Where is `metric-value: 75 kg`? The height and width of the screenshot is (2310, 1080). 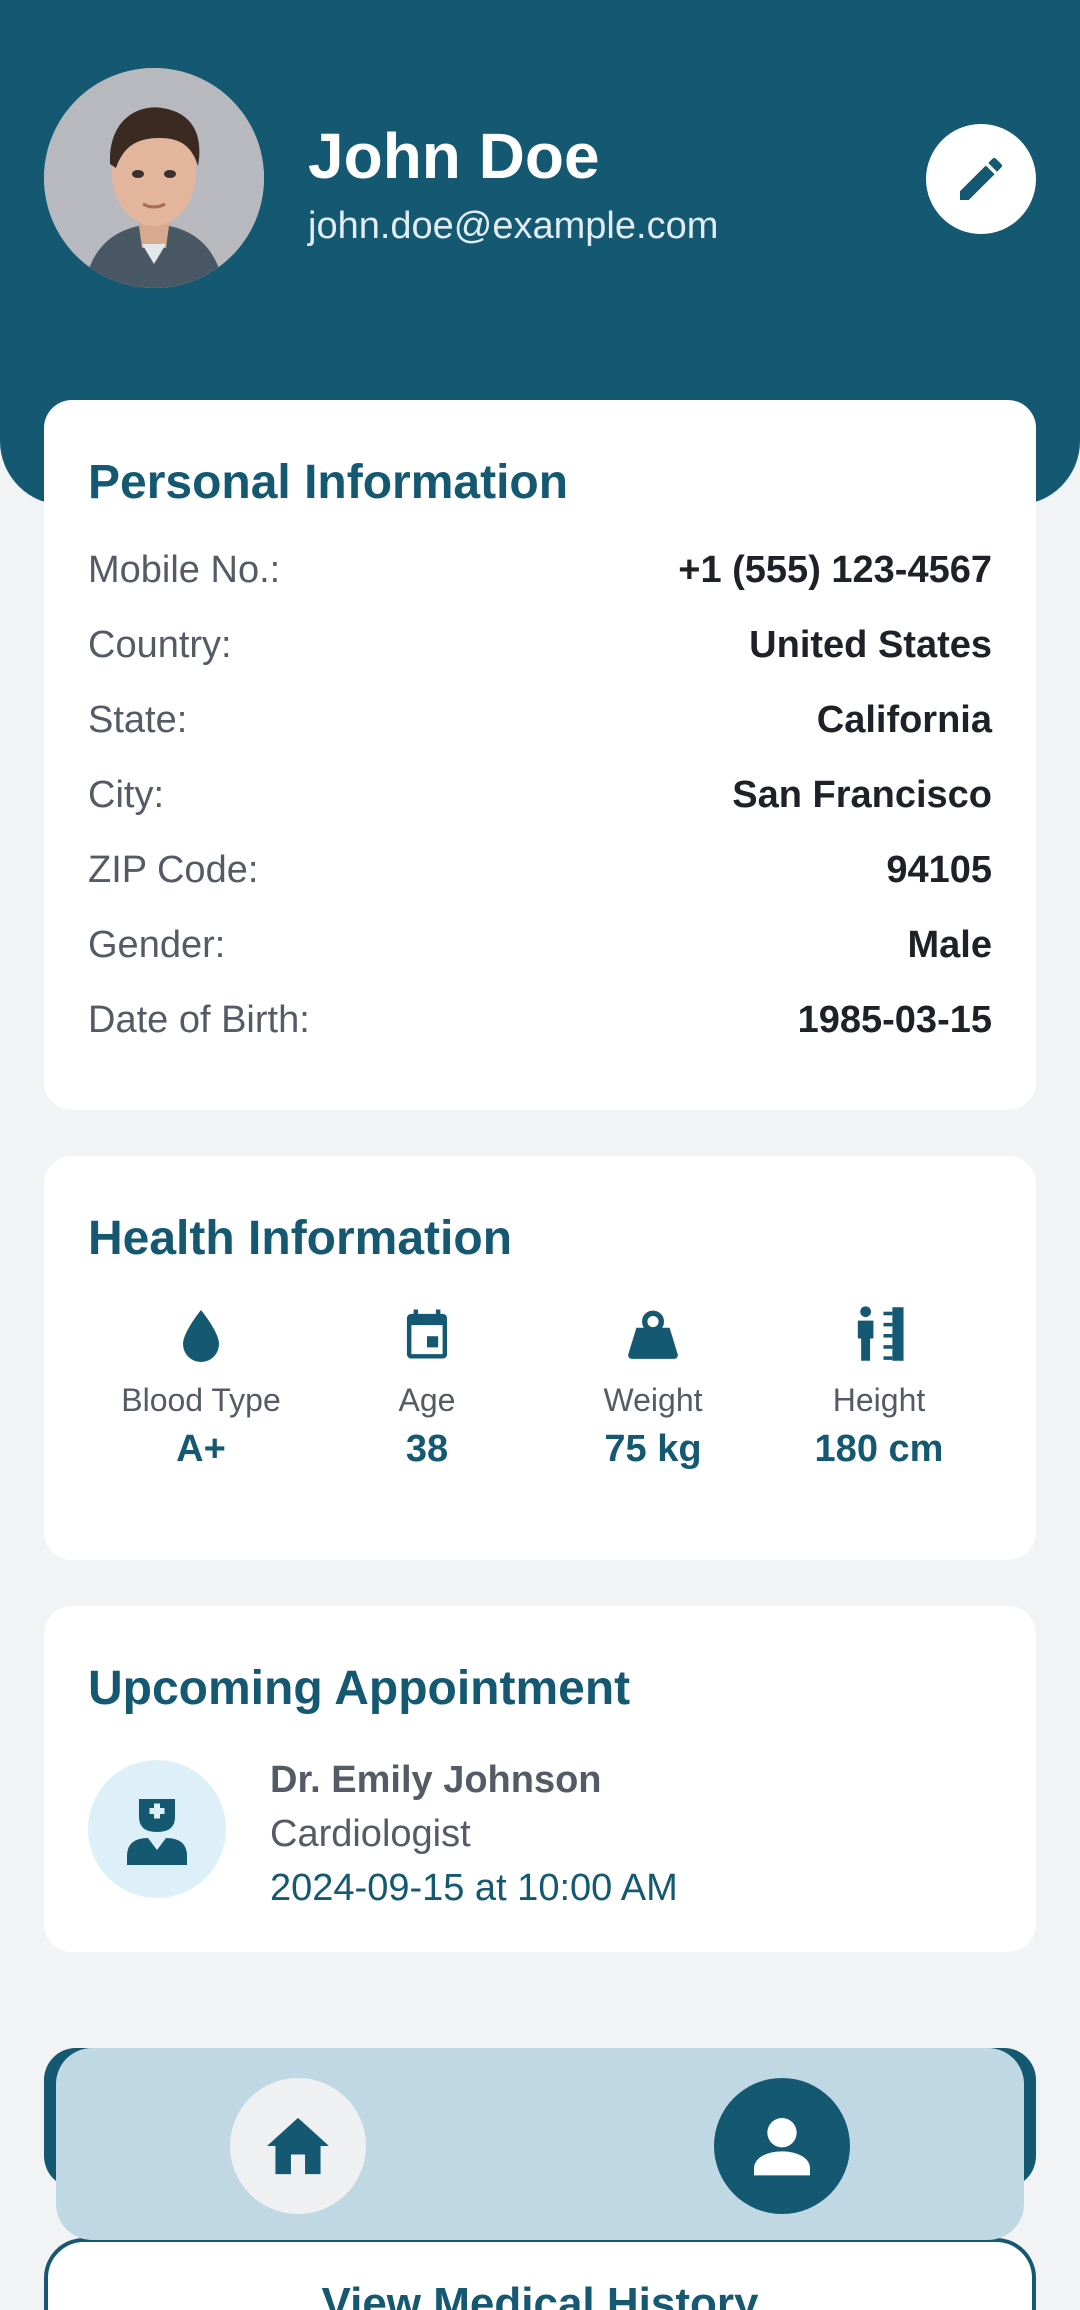 metric-value: 75 kg is located at coordinates (653, 1449).